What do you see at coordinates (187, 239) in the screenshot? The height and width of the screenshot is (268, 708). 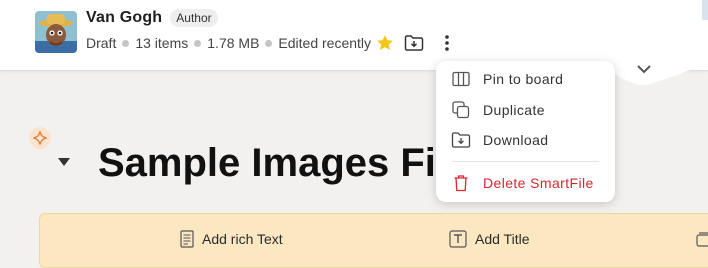 I see `document-icon` at bounding box center [187, 239].